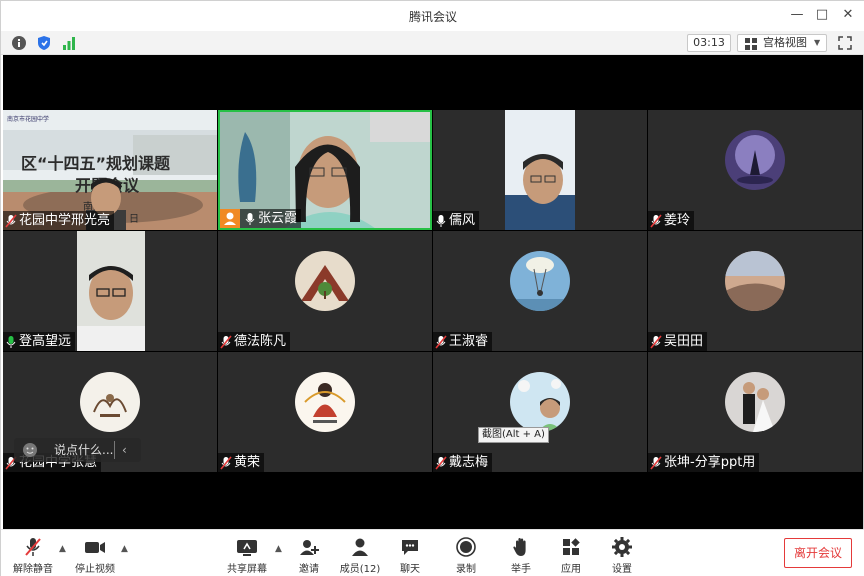 Image resolution: width=864 pixels, height=576 pixels. What do you see at coordinates (684, 341) in the screenshot?
I see `participant-name: 吴田田` at bounding box center [684, 341].